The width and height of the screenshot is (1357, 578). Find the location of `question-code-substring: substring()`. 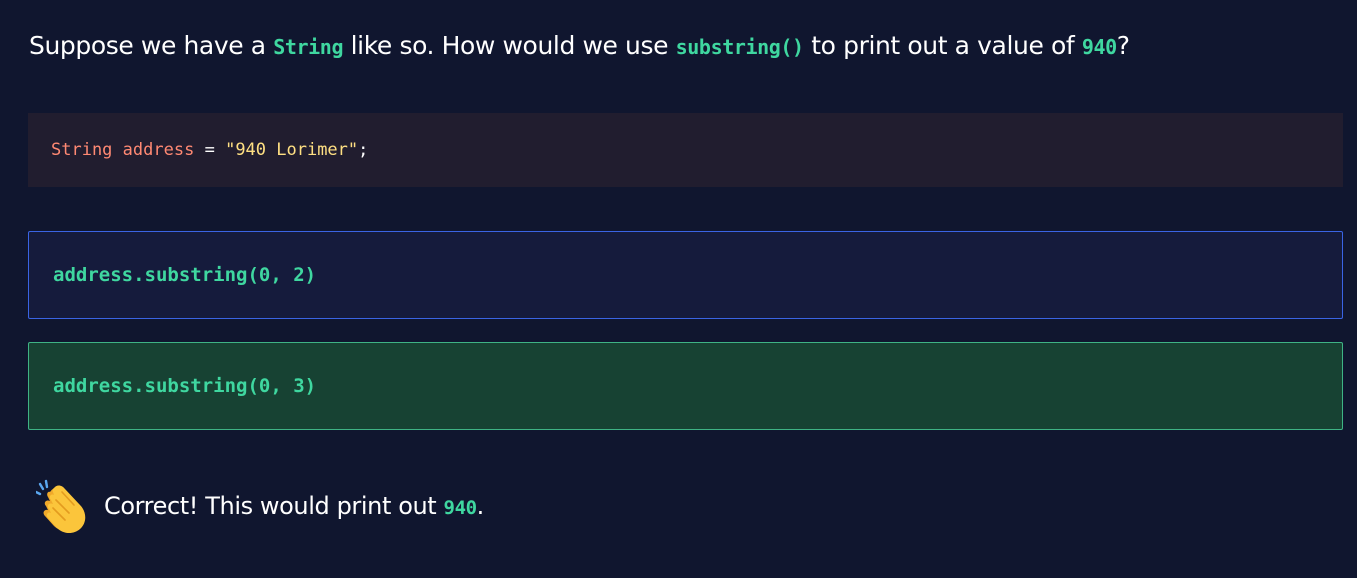

question-code-substring: substring() is located at coordinates (739, 47).